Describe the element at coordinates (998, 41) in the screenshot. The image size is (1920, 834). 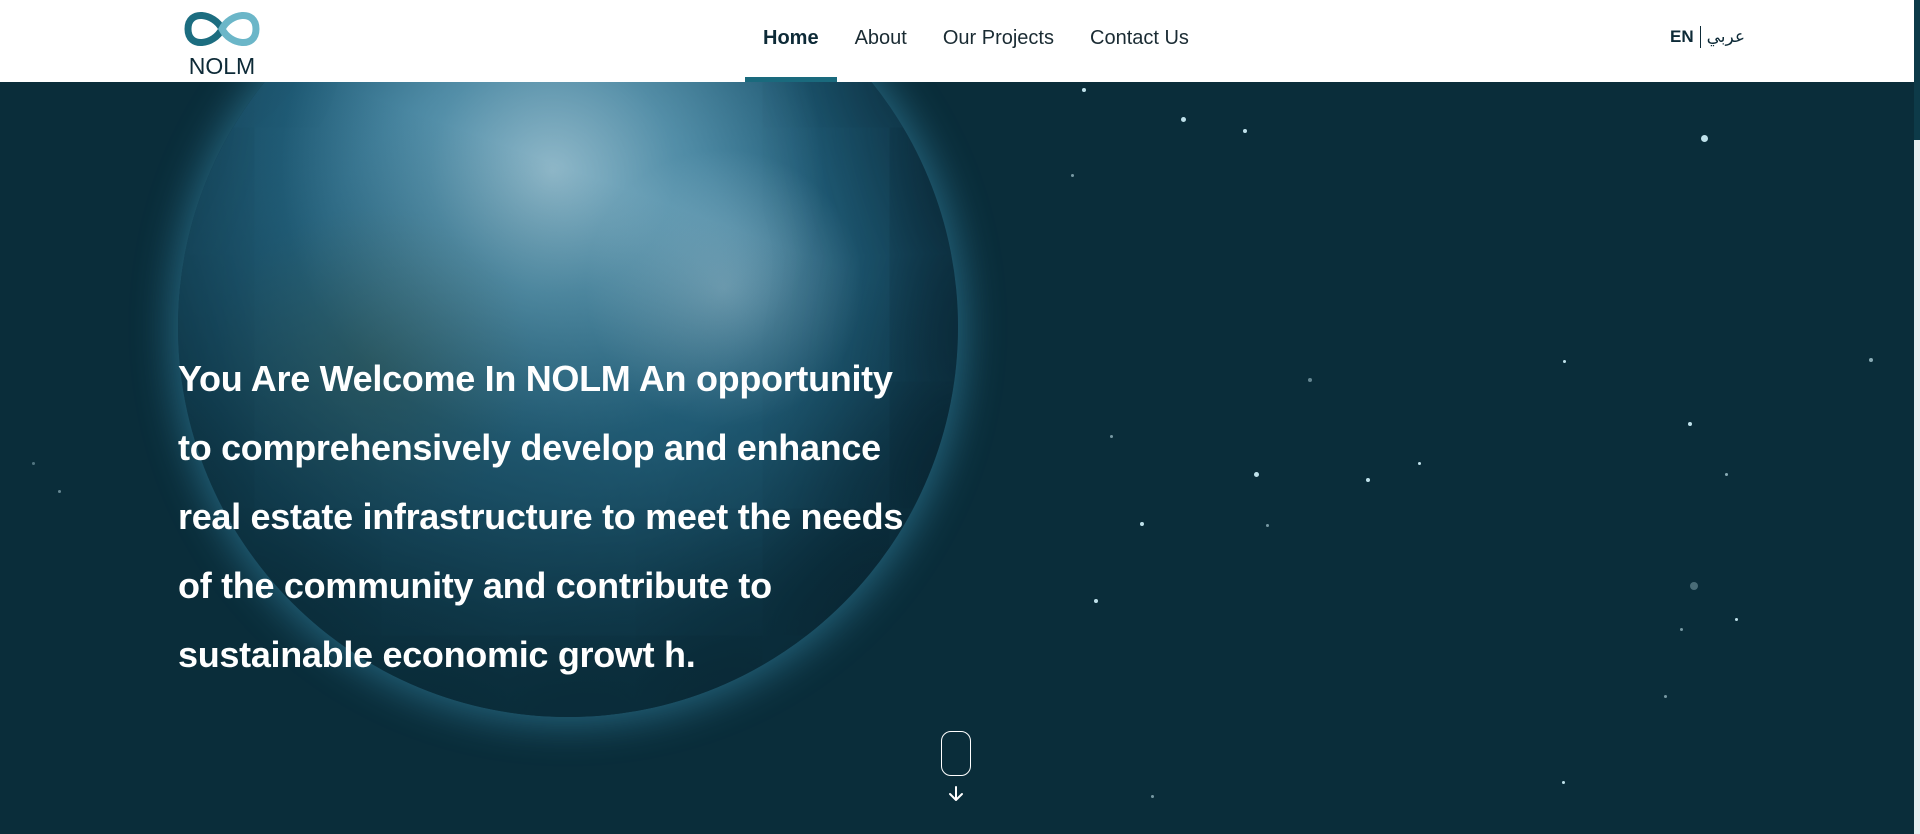
I see `nav-item-our-projects: Our Projects` at that location.